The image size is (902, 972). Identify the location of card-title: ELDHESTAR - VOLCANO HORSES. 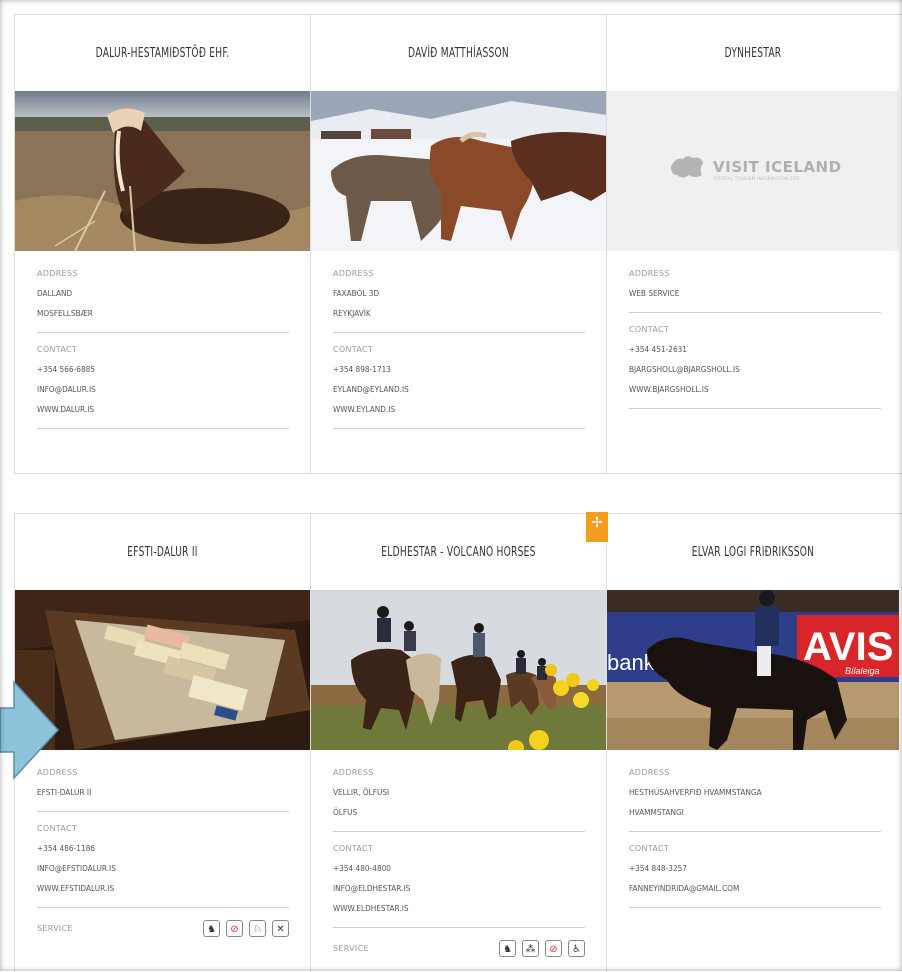
(458, 552).